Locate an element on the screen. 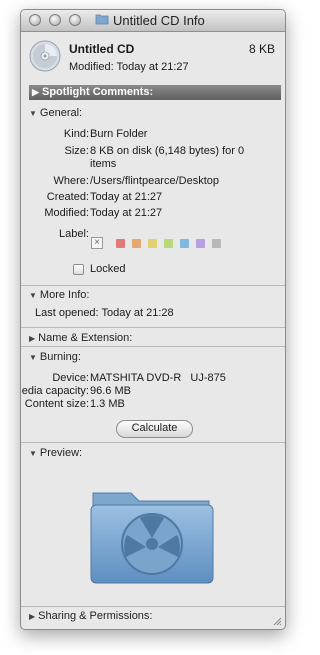 The width and height of the screenshot is (320, 655). last-opened: Last opened: Today at 21:28 is located at coordinates (104, 313).